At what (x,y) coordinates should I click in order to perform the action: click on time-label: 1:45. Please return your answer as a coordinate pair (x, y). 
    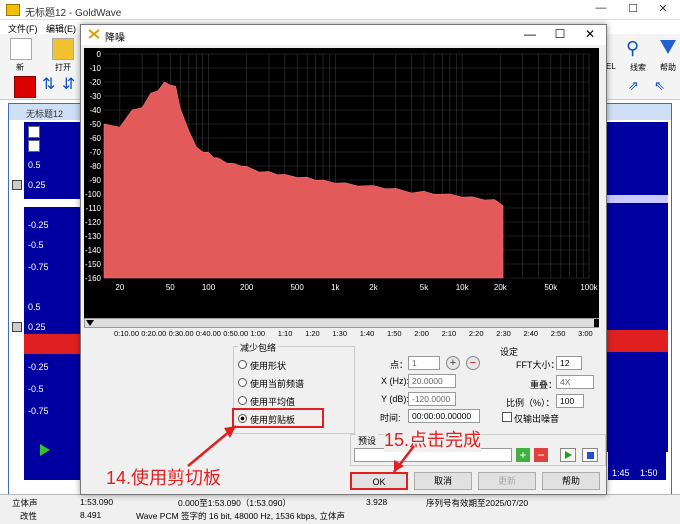
    Looking at the image, I should click on (621, 473).